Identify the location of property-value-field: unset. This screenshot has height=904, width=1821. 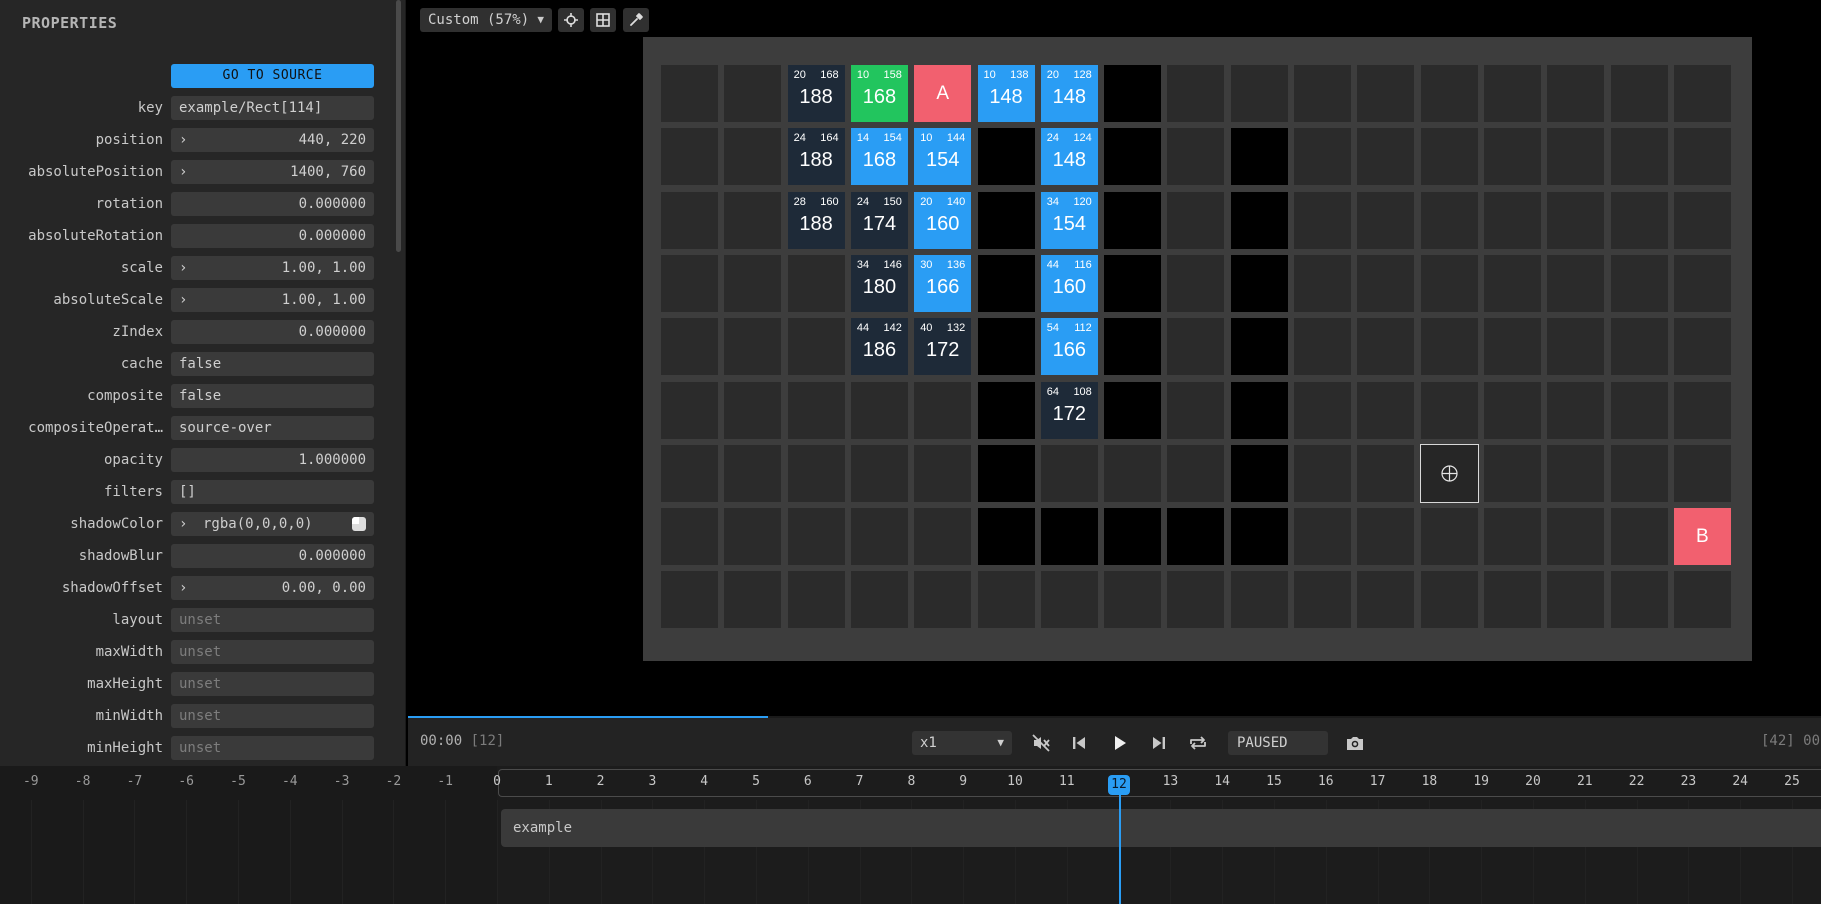
(272, 684).